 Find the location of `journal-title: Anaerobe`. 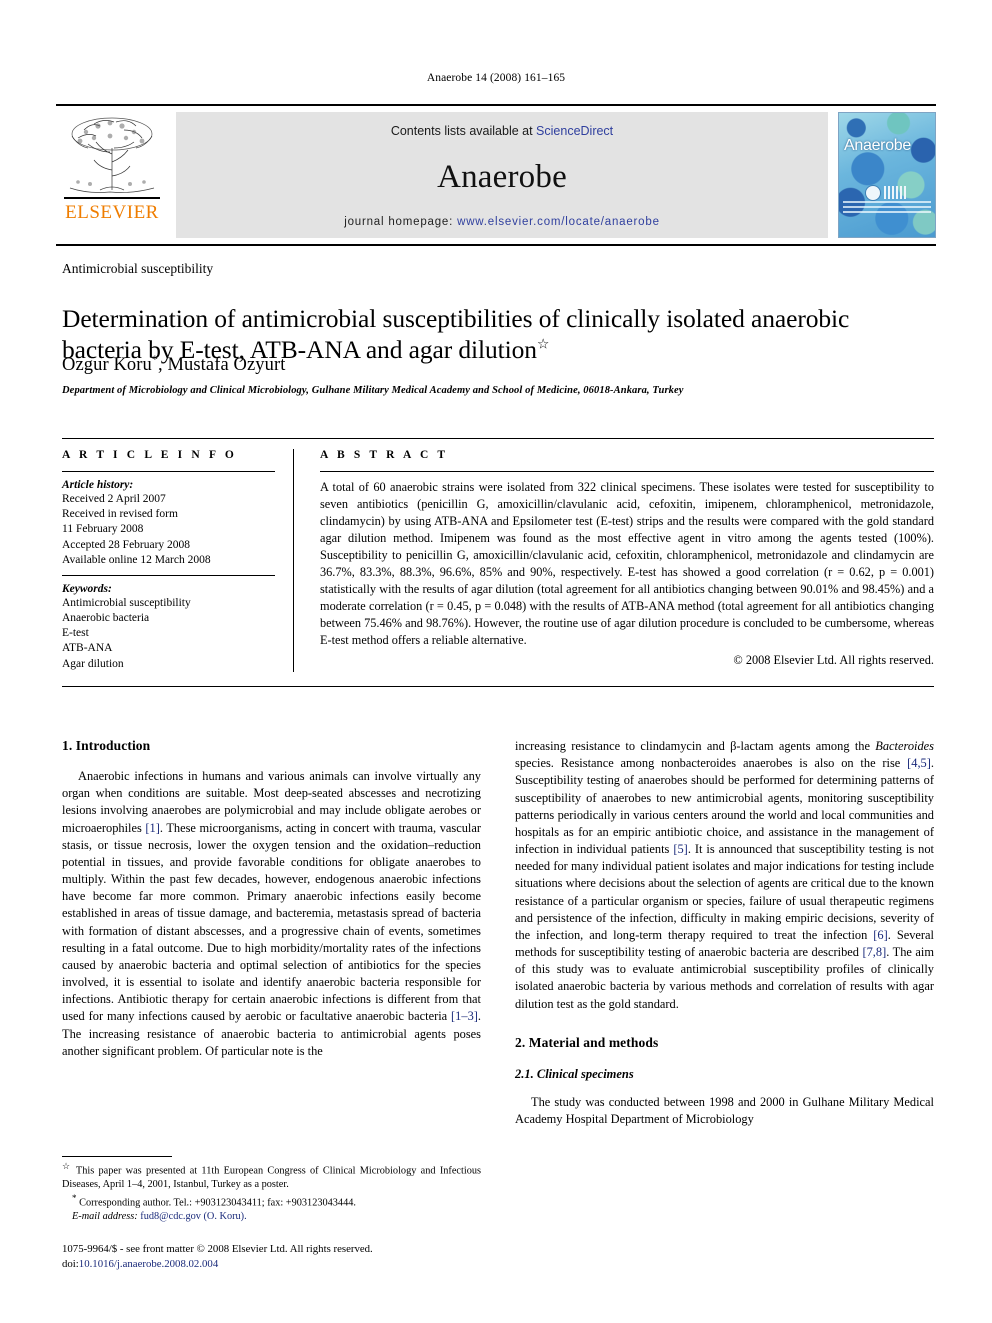

journal-title: Anaerobe is located at coordinates (502, 176).